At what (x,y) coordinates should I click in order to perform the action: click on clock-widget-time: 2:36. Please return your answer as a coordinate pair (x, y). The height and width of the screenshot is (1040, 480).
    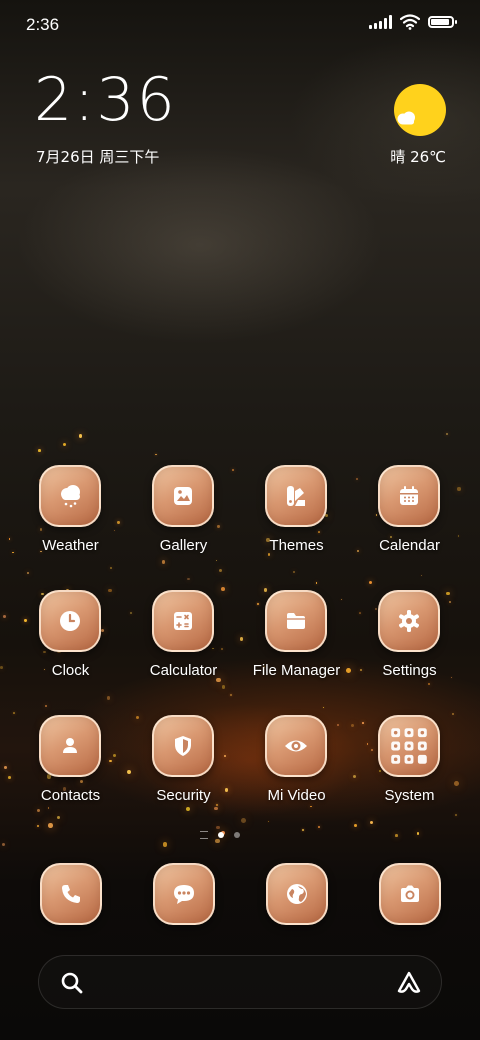
    Looking at the image, I should click on (105, 100).